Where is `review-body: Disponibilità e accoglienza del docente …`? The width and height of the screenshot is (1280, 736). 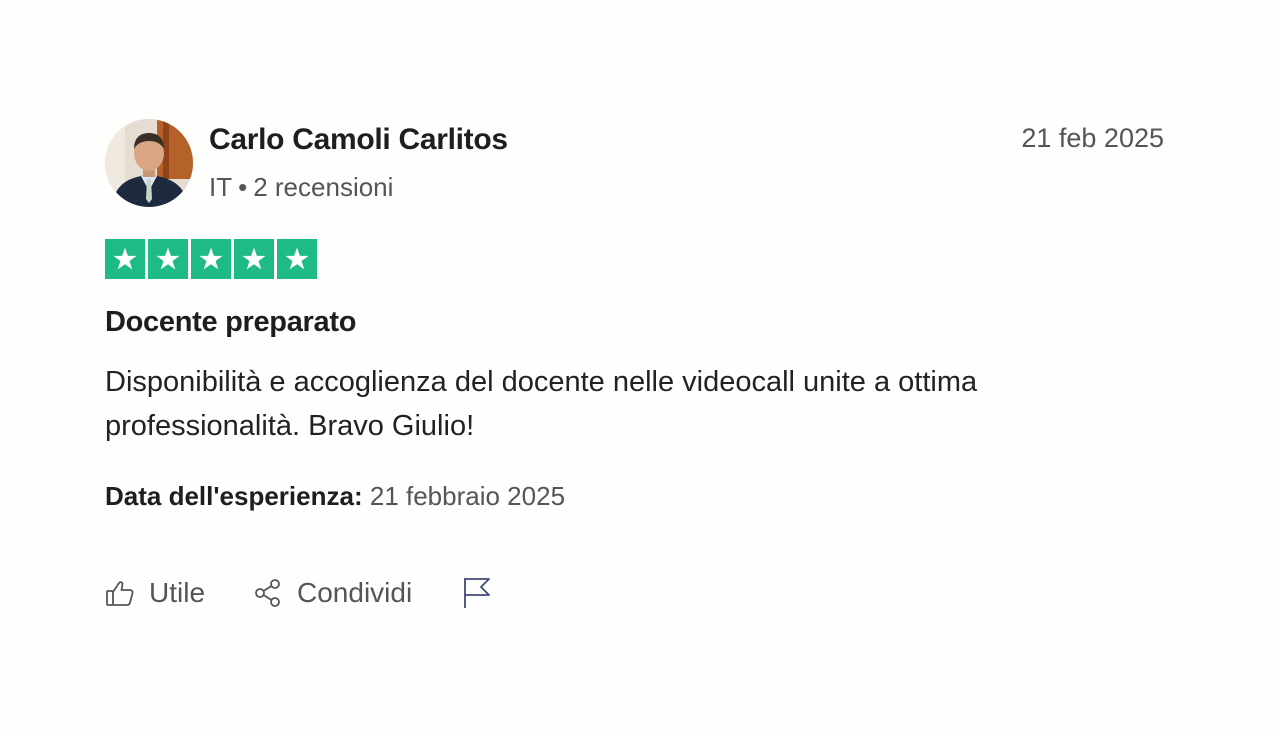 review-body: Disponibilità e accoglienza del docente … is located at coordinates (541, 404).